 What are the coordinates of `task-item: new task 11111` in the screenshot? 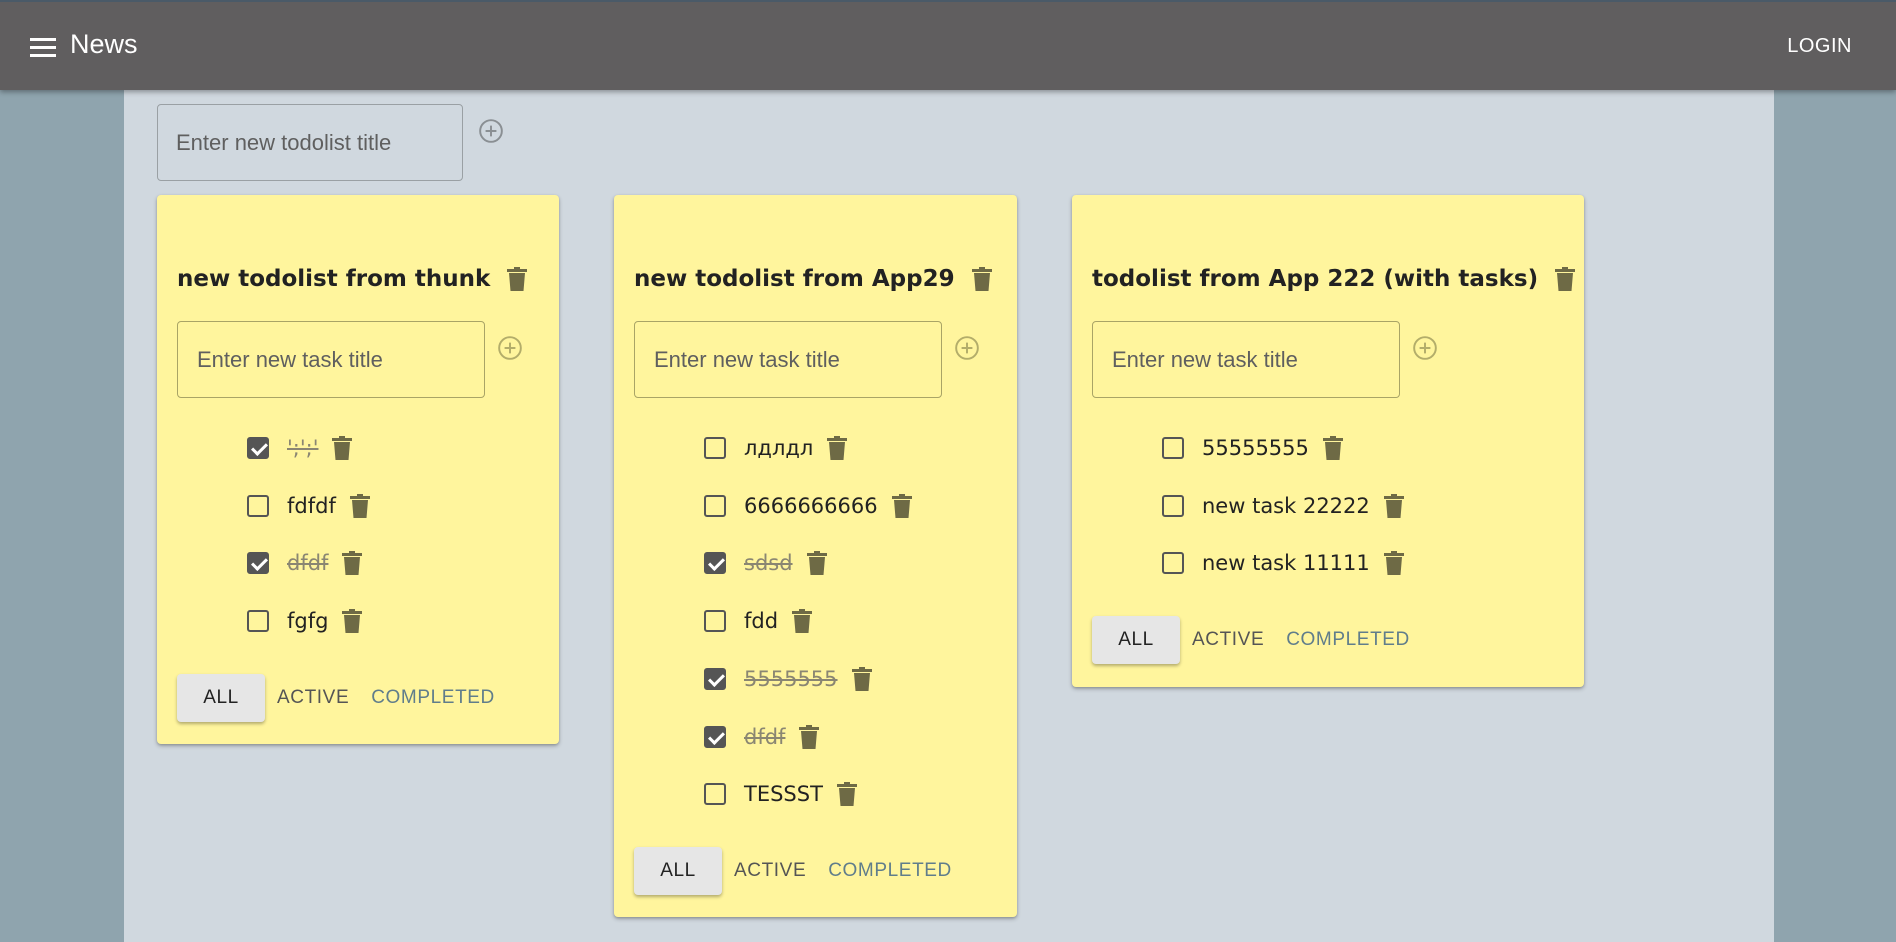 It's located at (1283, 563).